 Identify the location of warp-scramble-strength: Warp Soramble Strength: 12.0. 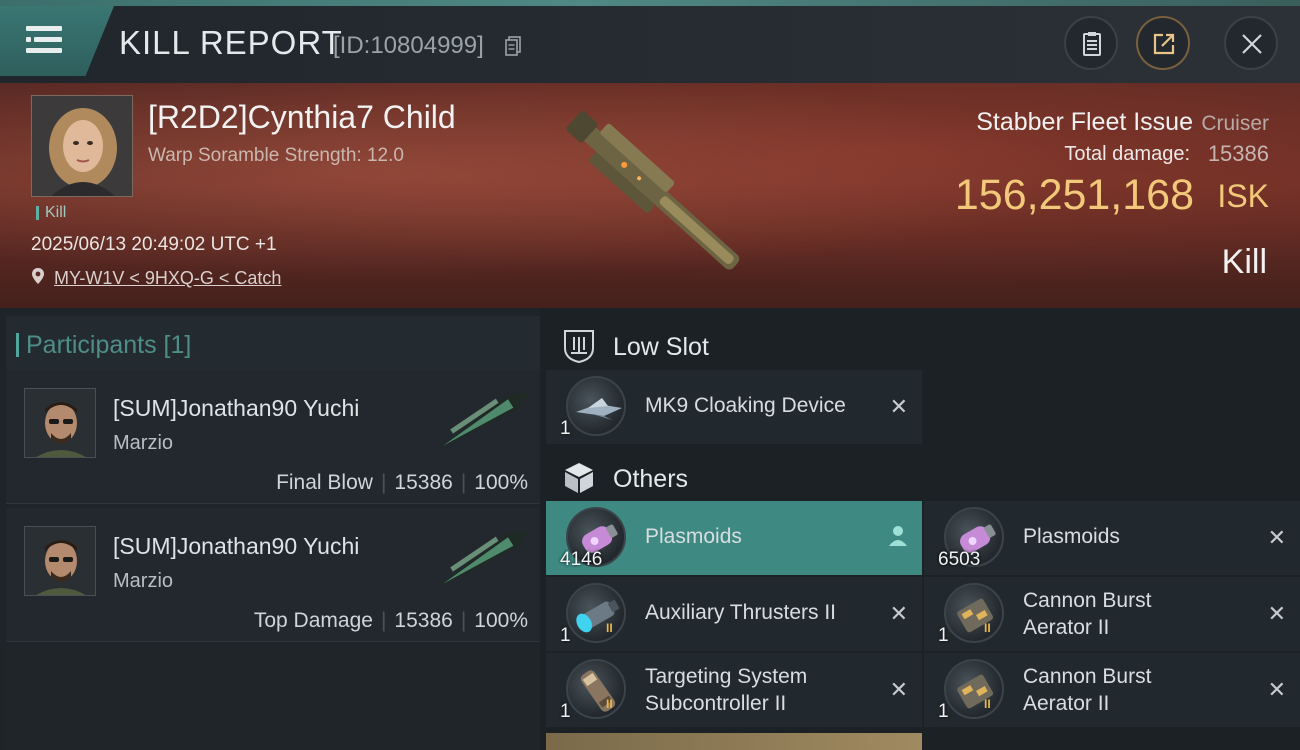
(276, 155).